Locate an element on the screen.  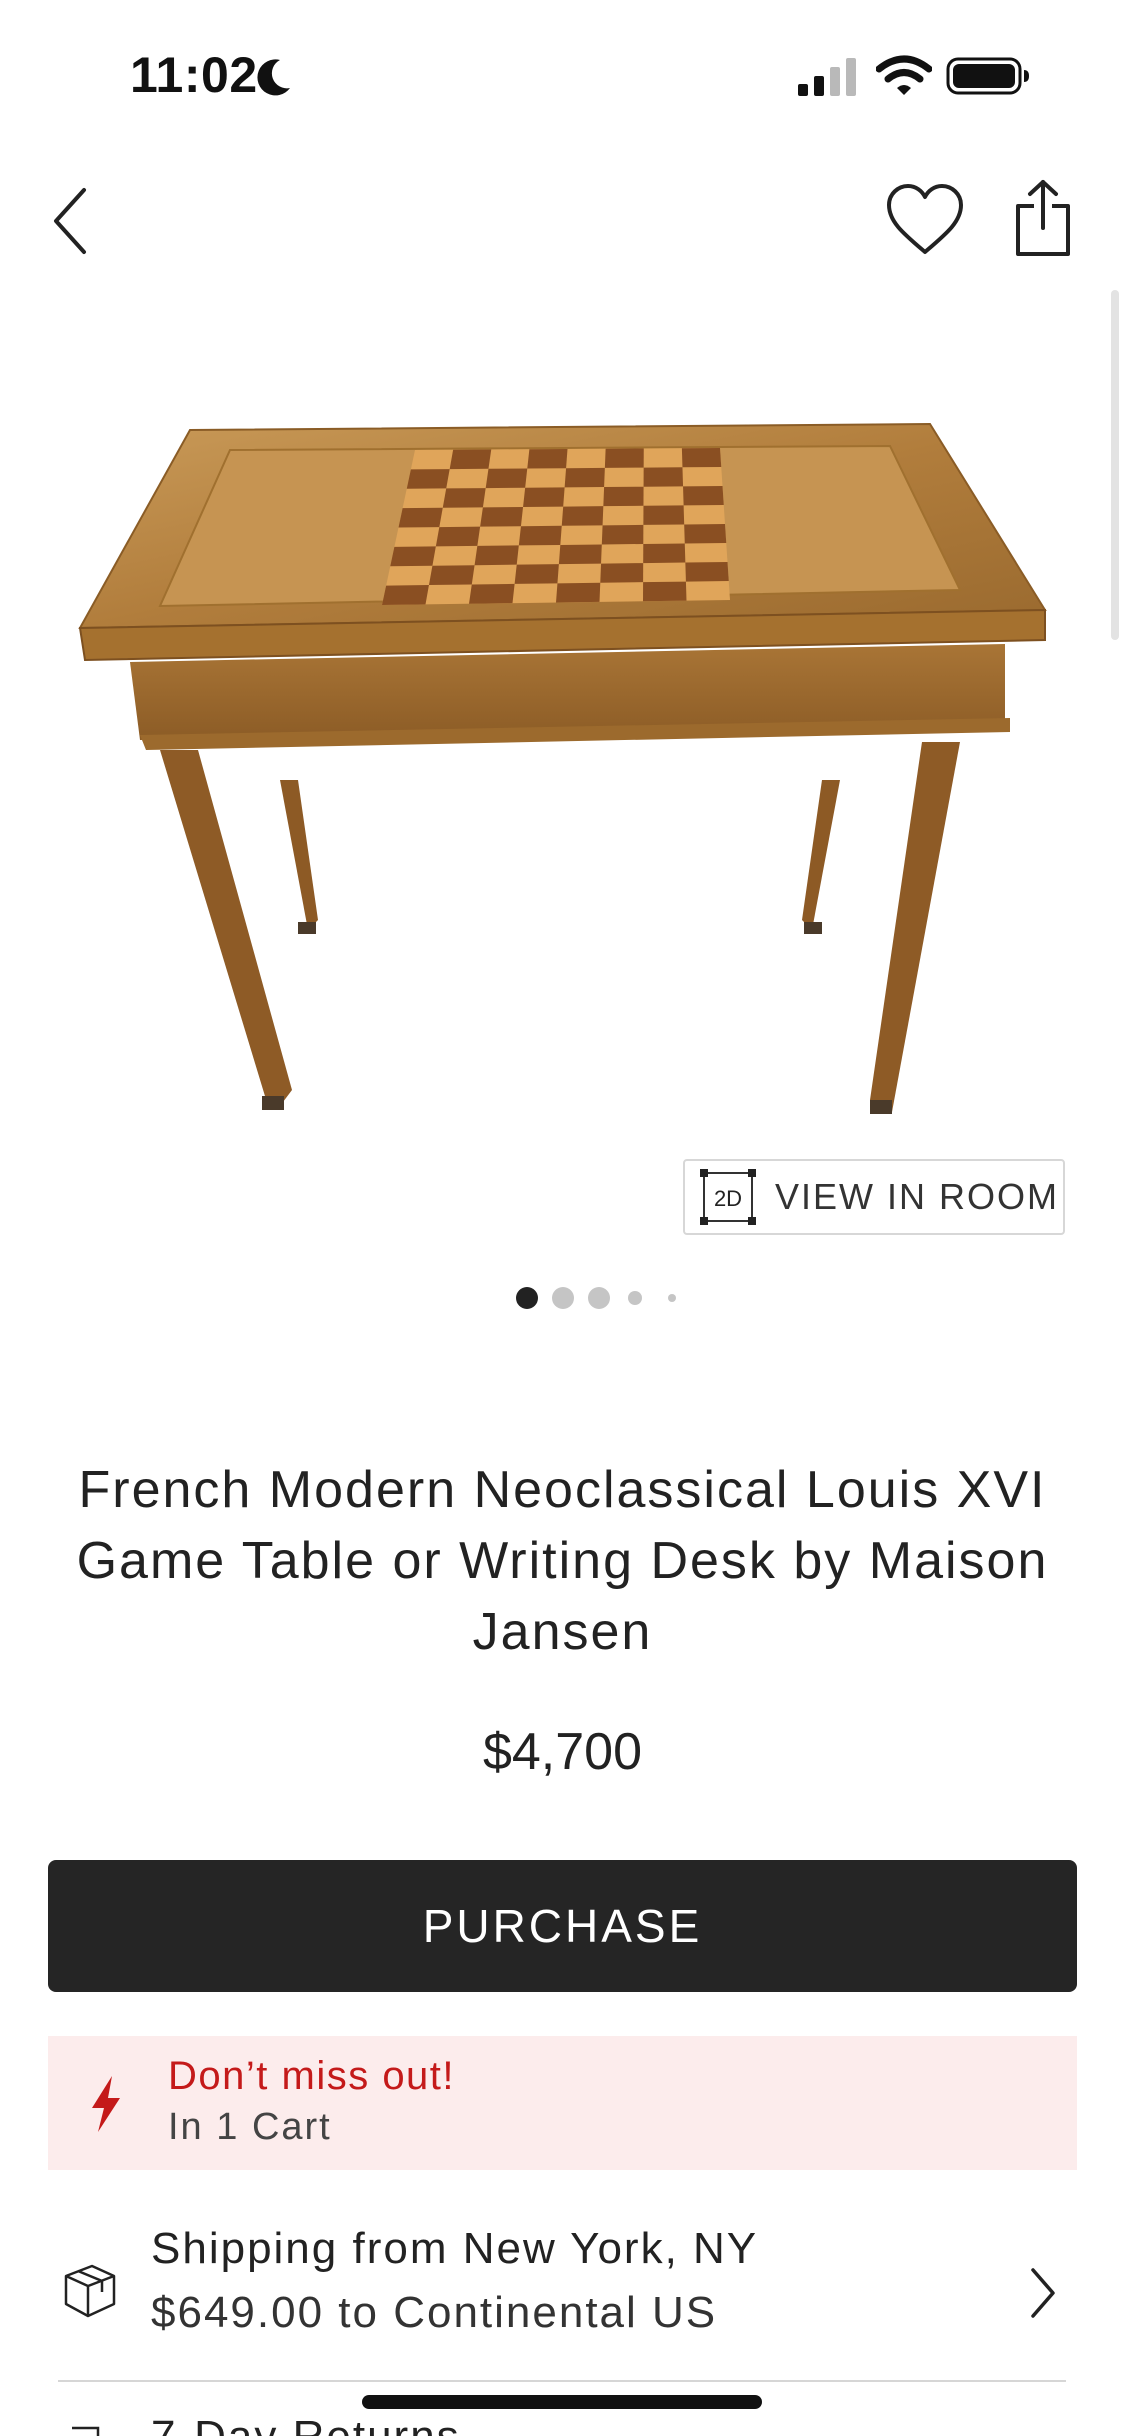
shipping-origin: Shipping from New York, NY is located at coordinates (455, 2248).